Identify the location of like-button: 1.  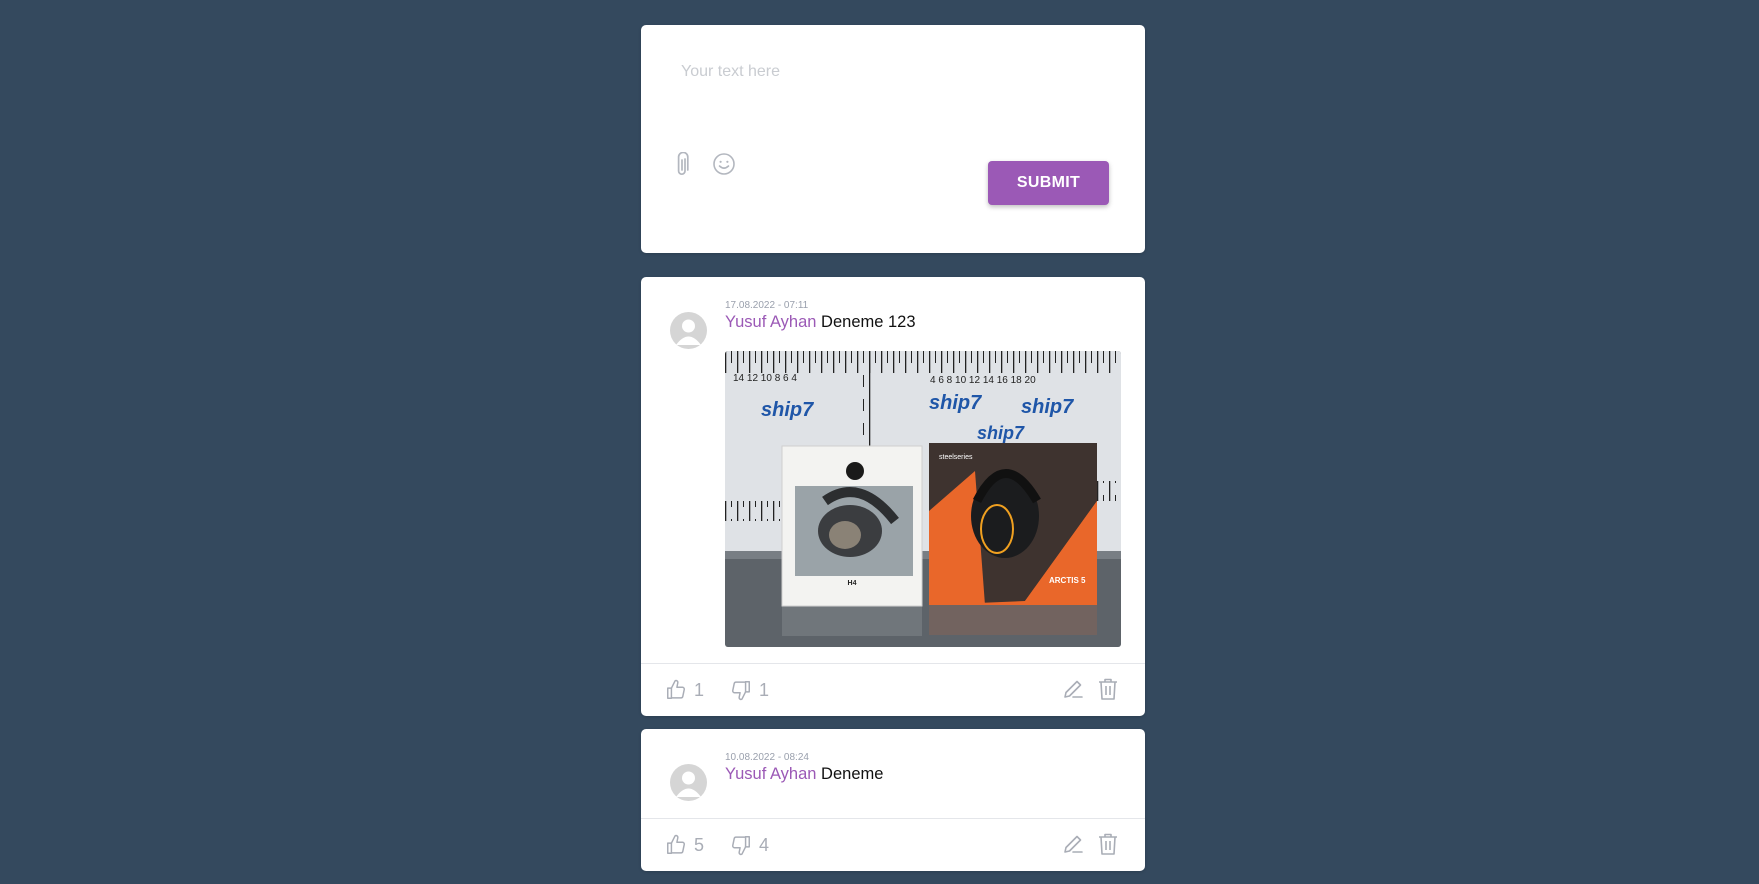
(684, 690).